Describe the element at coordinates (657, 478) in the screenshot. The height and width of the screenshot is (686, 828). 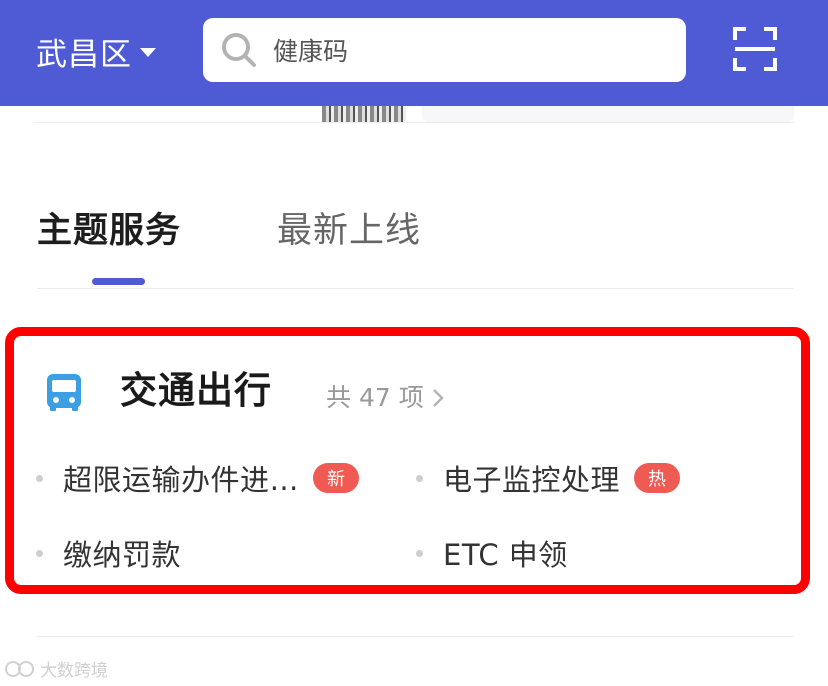
I see `hot-badge: 热` at that location.